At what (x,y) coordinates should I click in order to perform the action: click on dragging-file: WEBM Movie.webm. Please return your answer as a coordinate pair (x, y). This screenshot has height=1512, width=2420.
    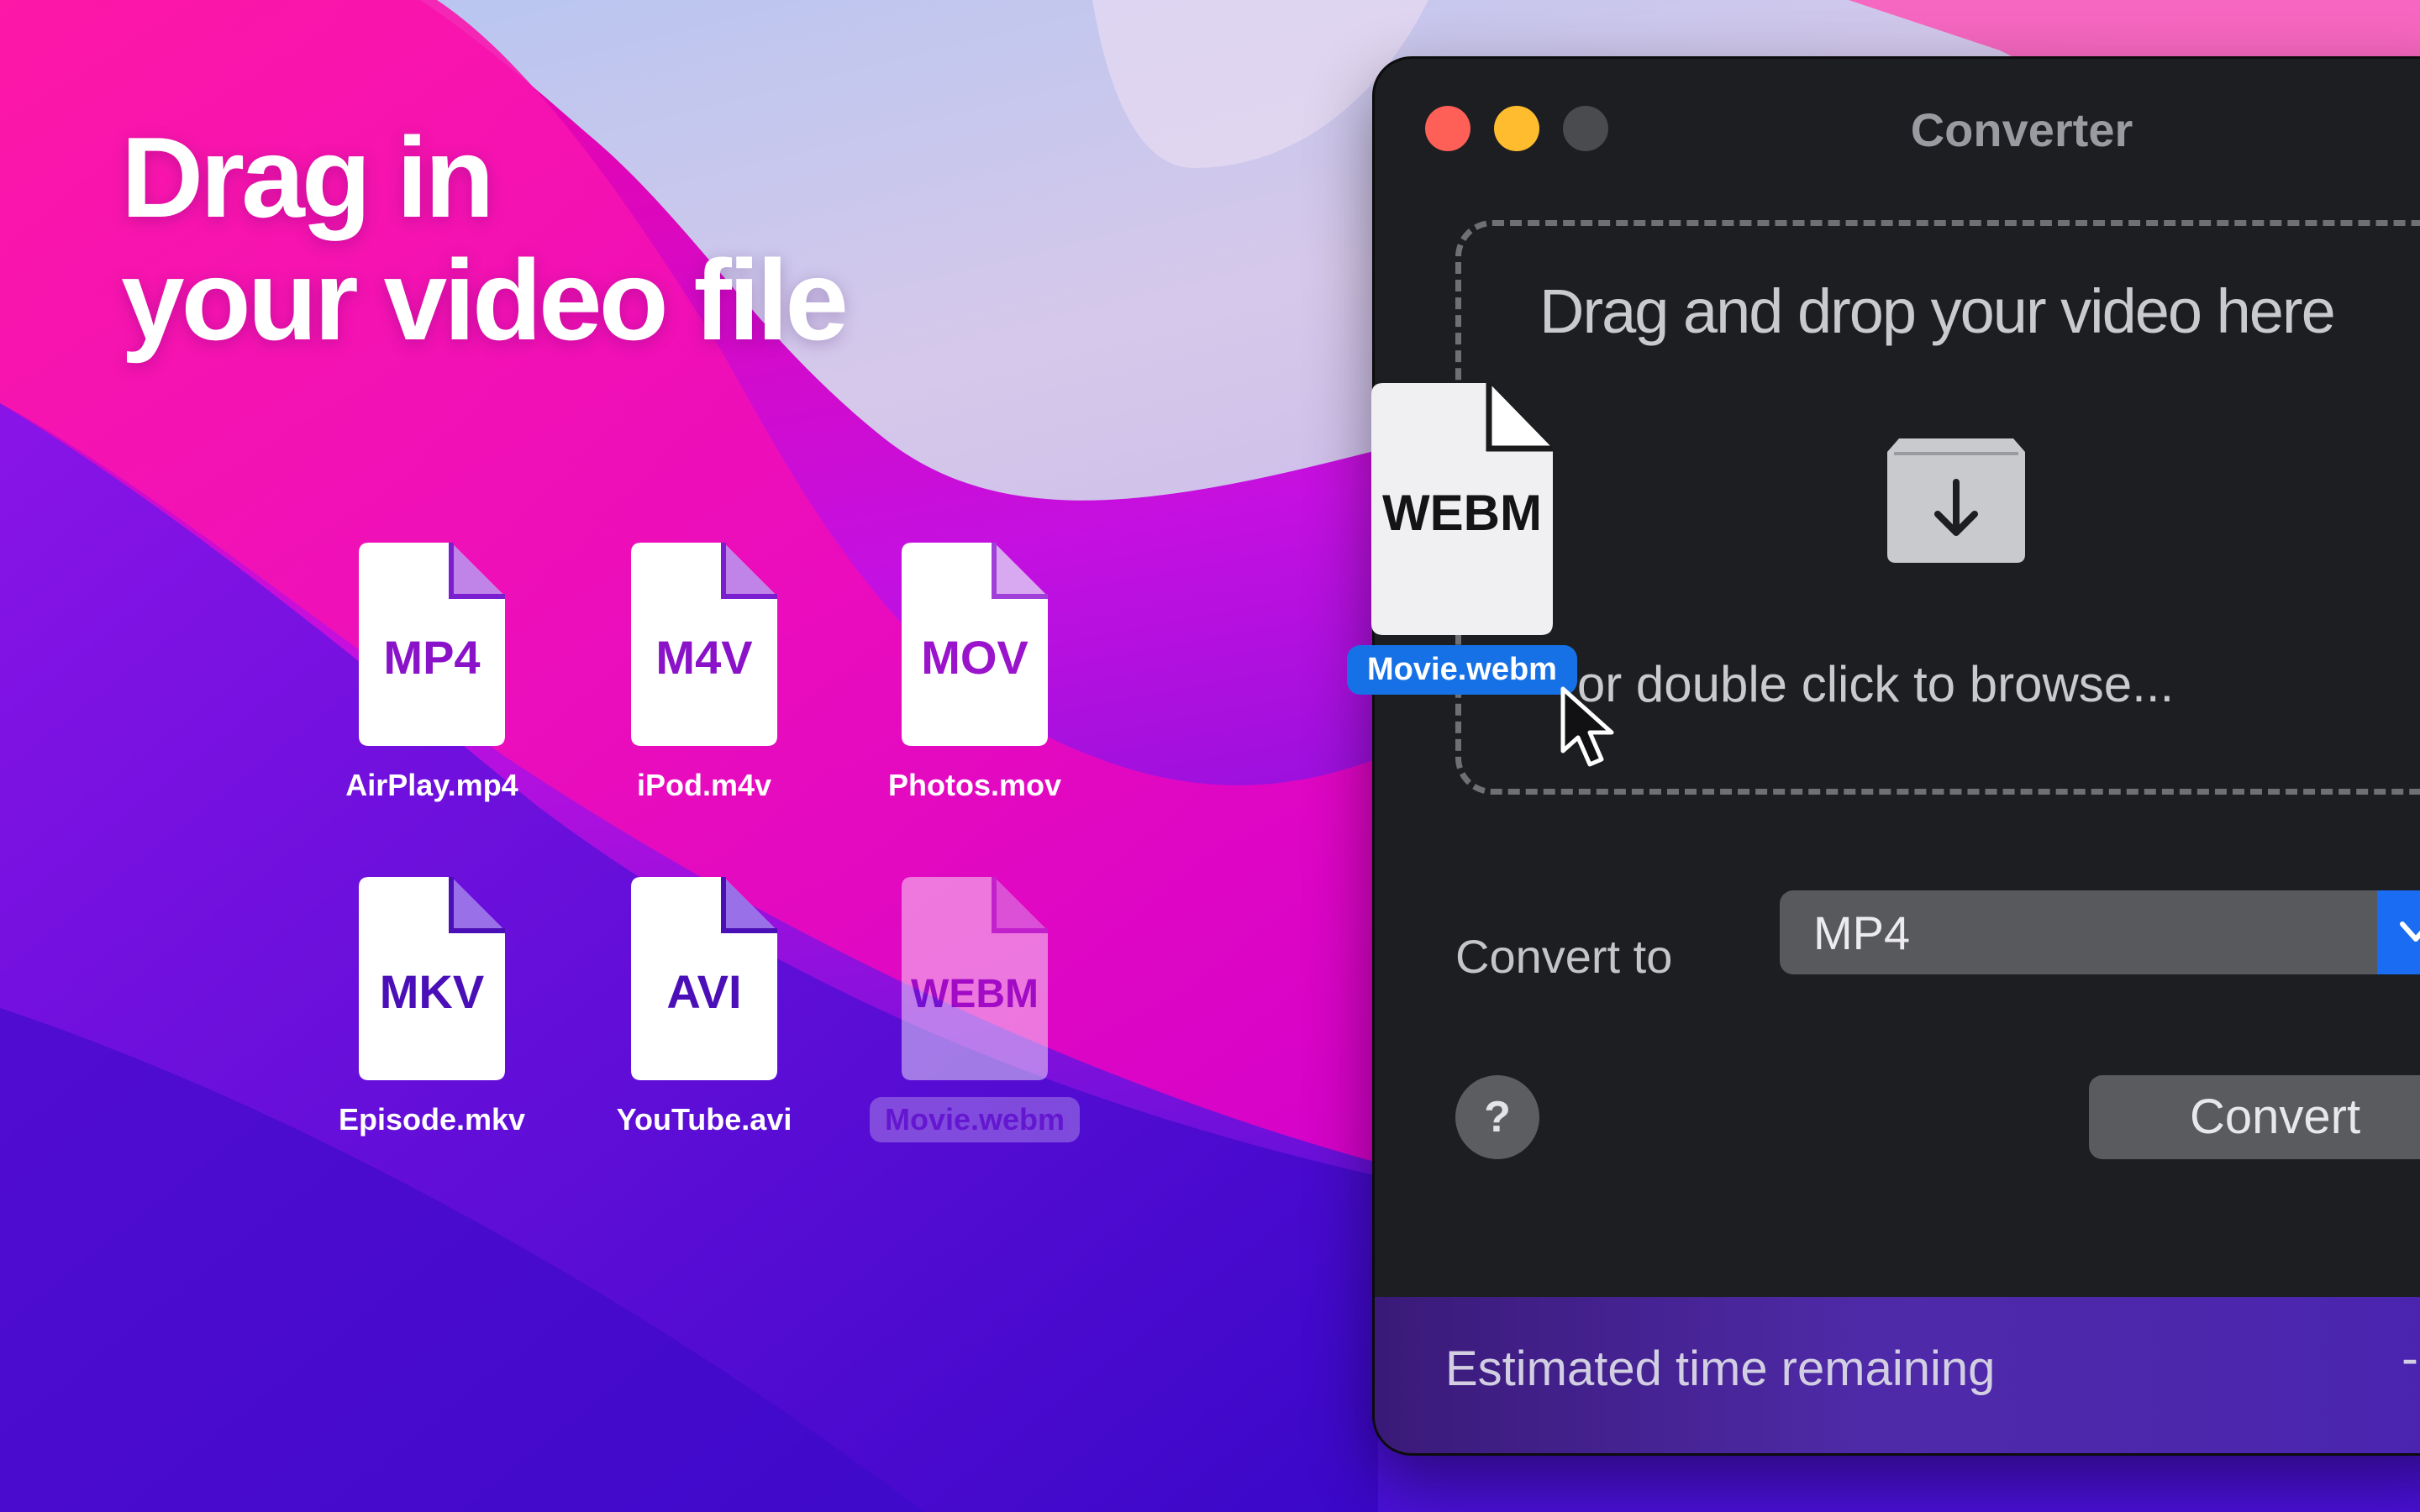
    Looking at the image, I should click on (1462, 539).